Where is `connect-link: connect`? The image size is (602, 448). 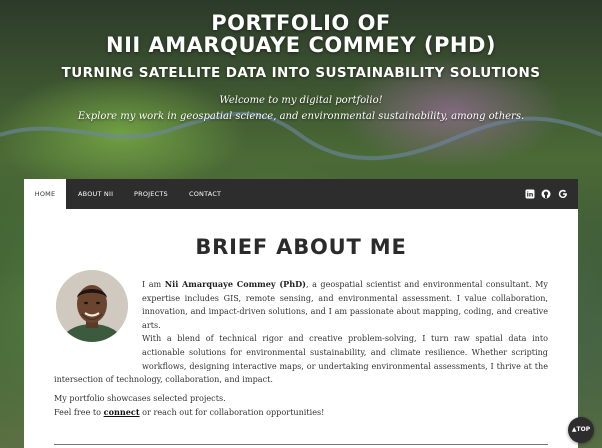
connect-link: connect is located at coordinates (122, 412).